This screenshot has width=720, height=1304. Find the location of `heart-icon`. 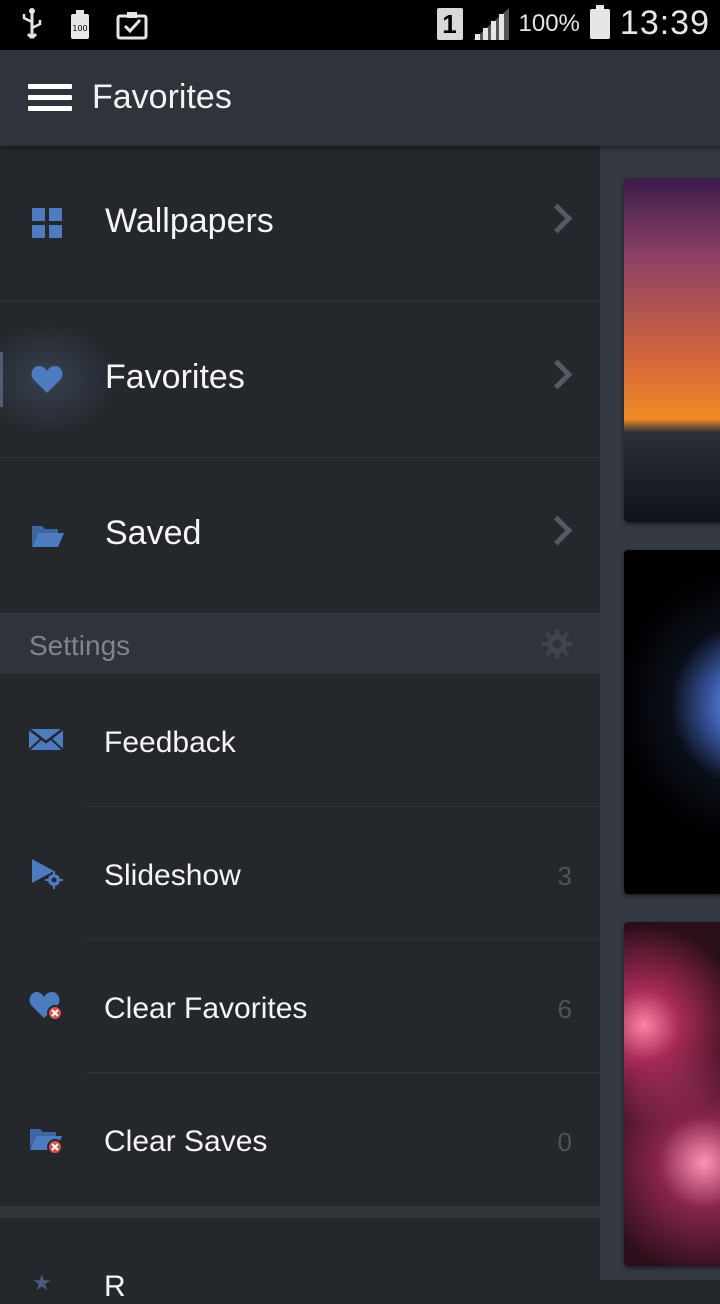

heart-icon is located at coordinates (47, 379).